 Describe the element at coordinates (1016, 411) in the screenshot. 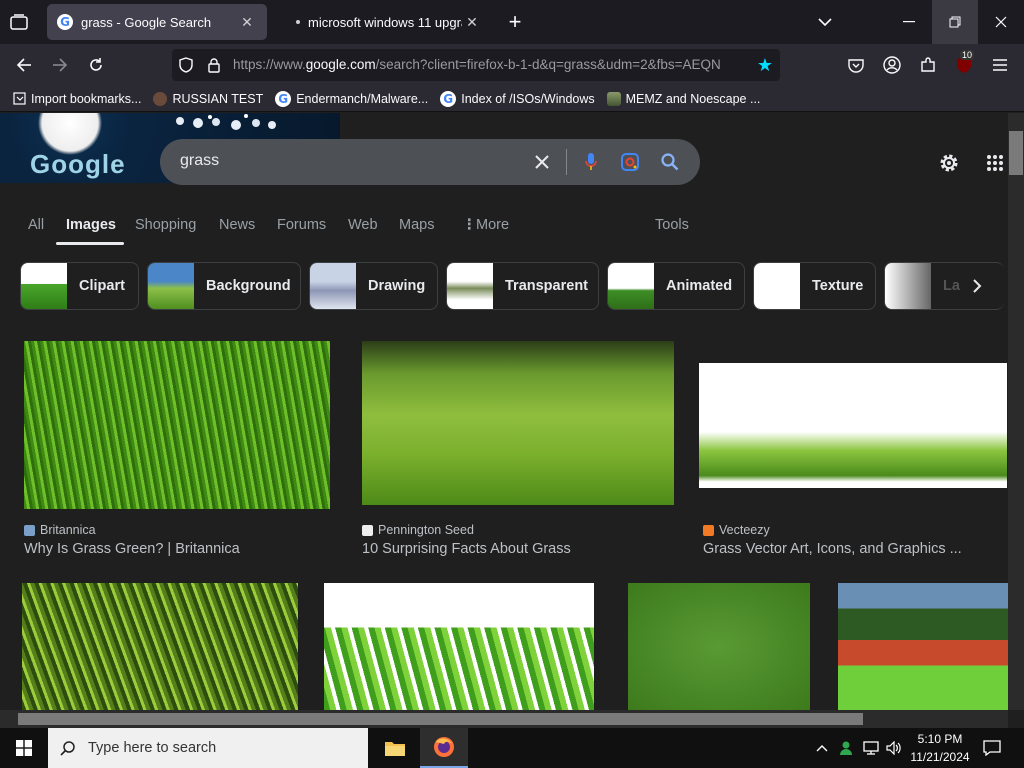

I see `vertical-scrollbar` at that location.